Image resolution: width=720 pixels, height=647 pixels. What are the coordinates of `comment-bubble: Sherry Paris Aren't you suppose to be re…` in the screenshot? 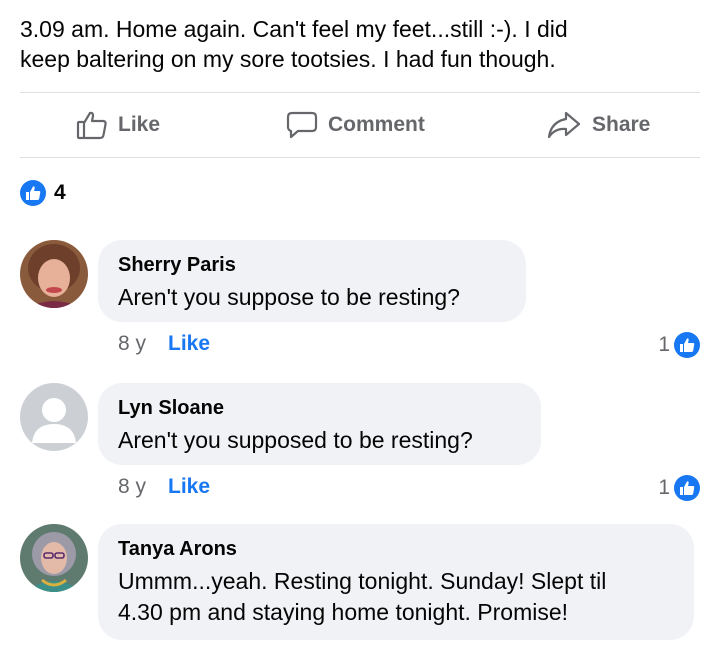 It's located at (312, 281).